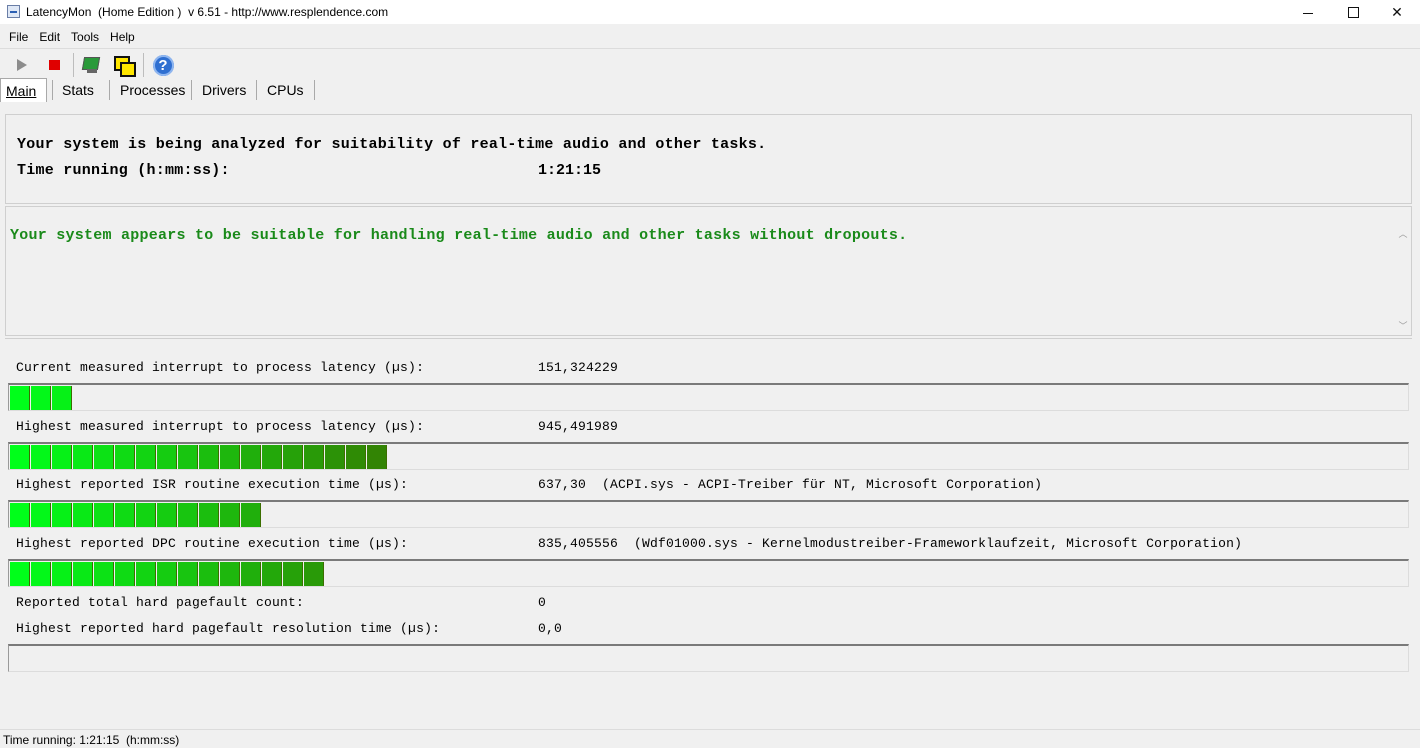 This screenshot has width=1420, height=748. I want to click on tab-processes-label: Processes, so click(153, 90).